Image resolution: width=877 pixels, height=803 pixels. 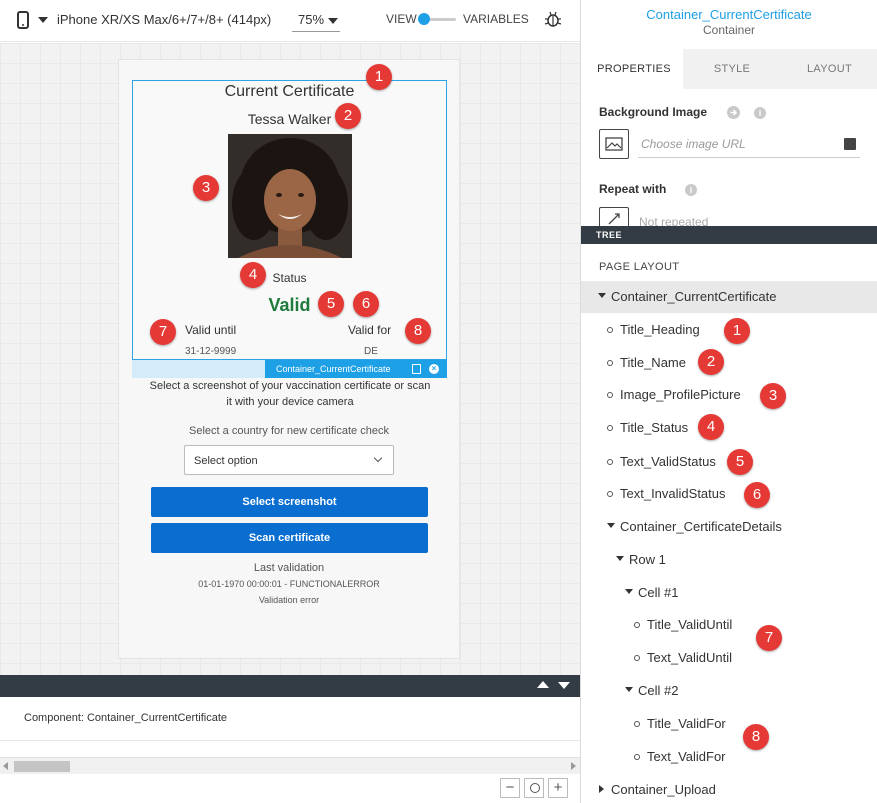 What do you see at coordinates (125, 718) in the screenshot?
I see `component-label: Component: Container_CurrentCertificate` at bounding box center [125, 718].